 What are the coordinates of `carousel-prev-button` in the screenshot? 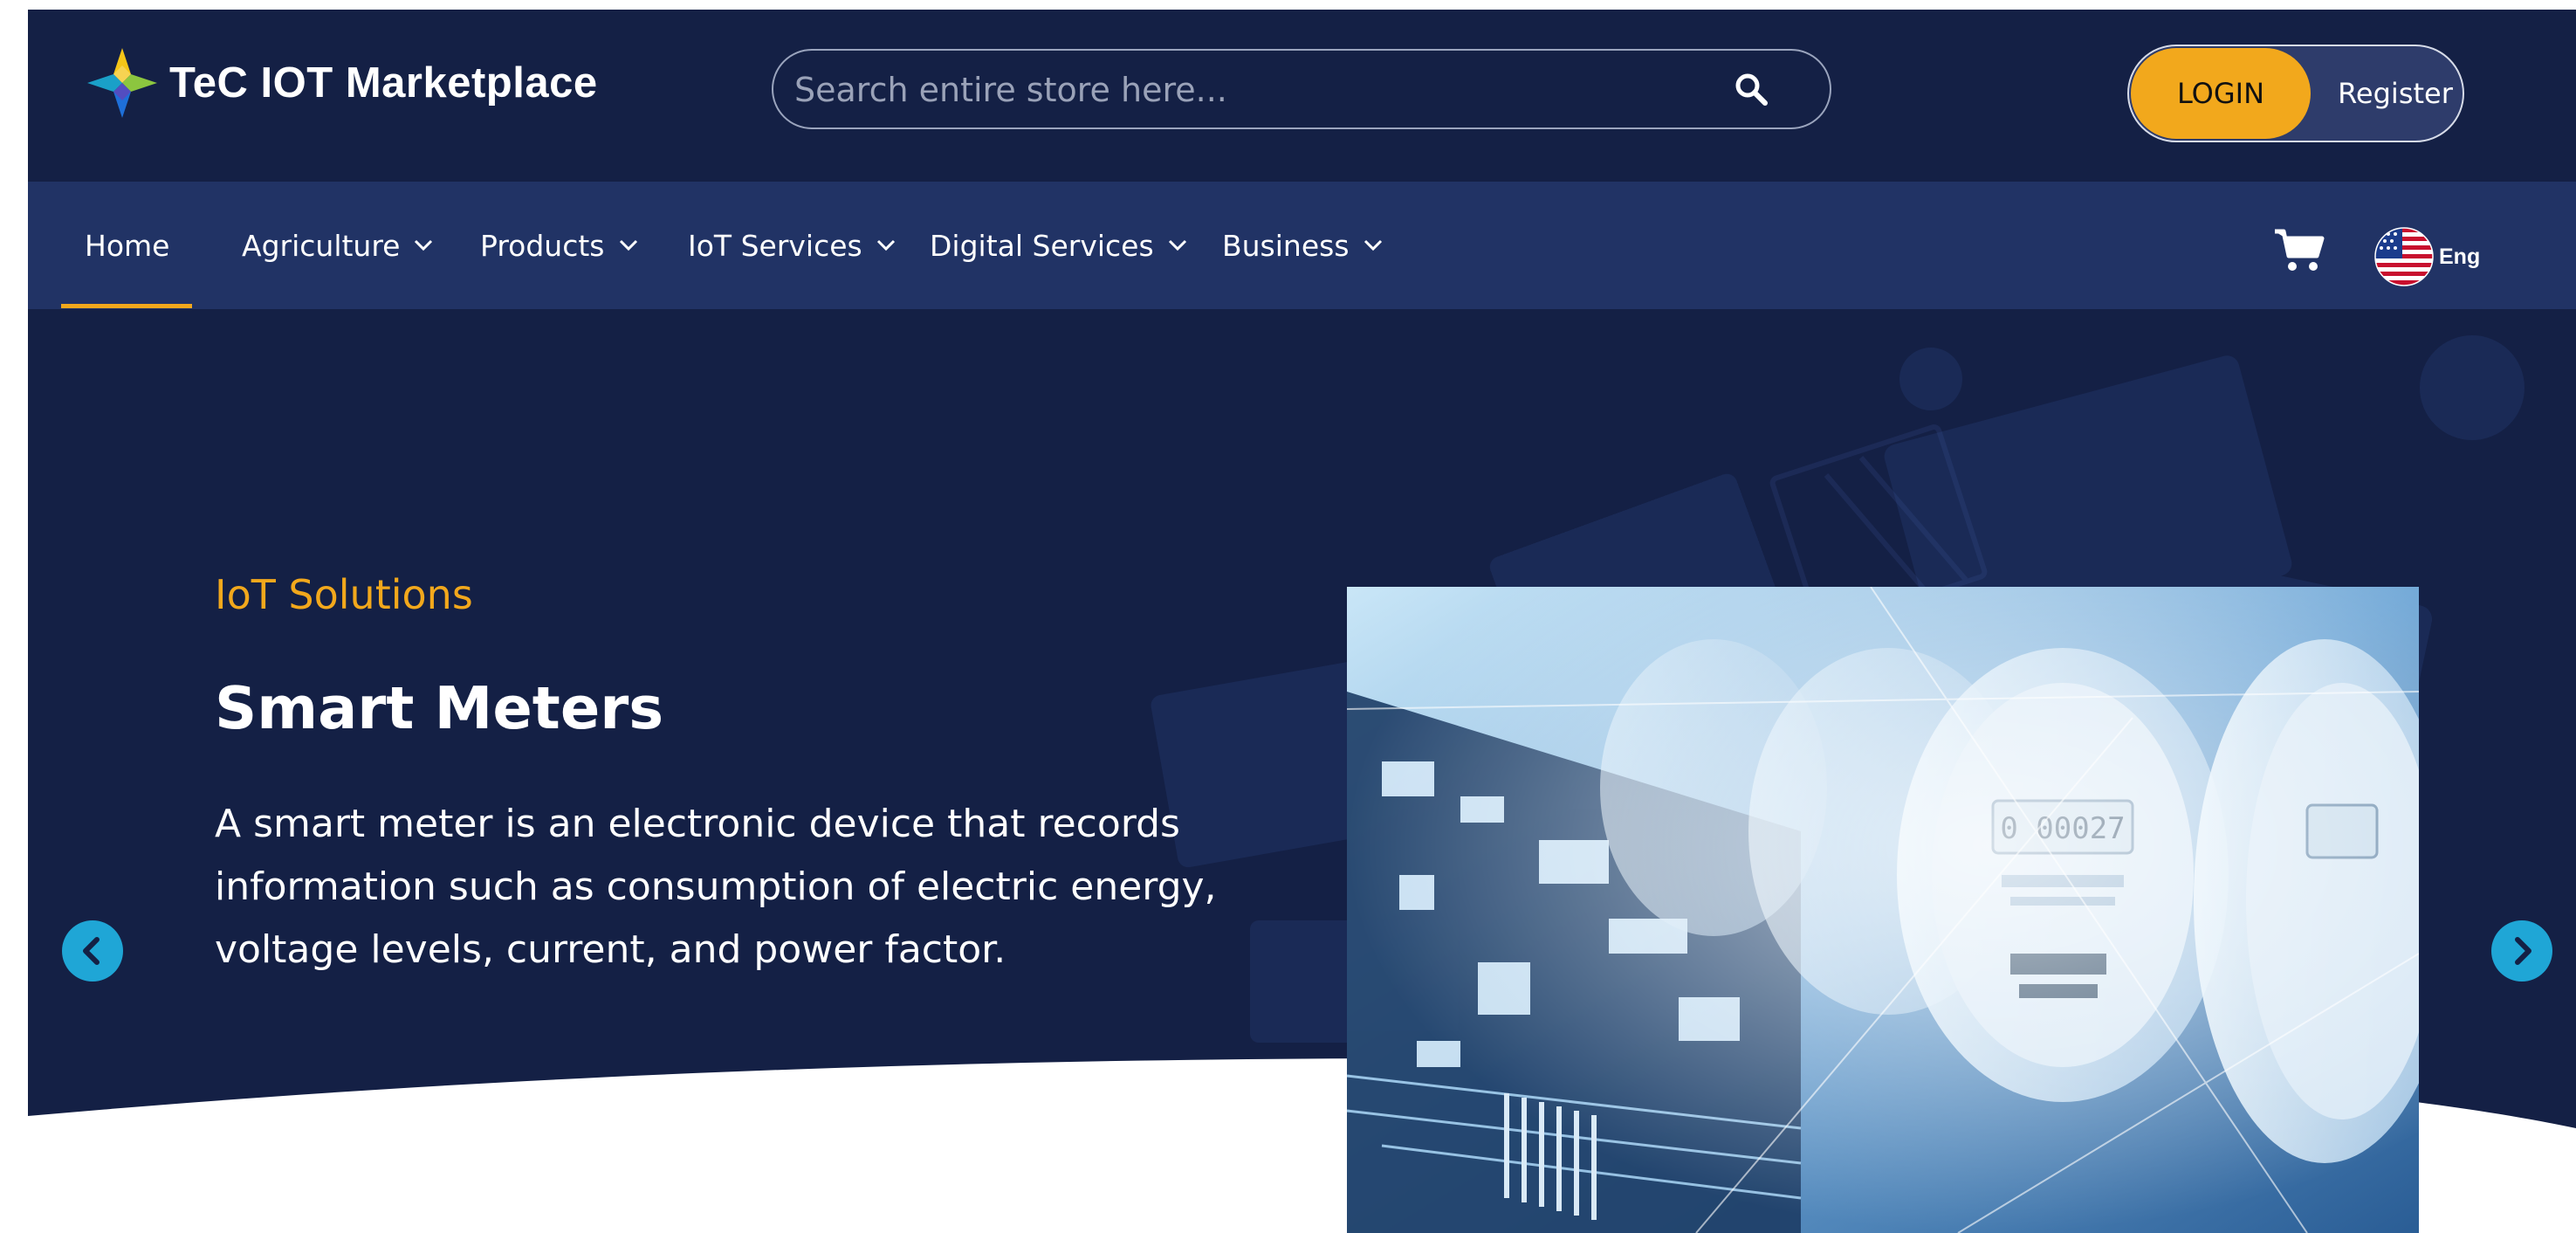 It's located at (93, 951).